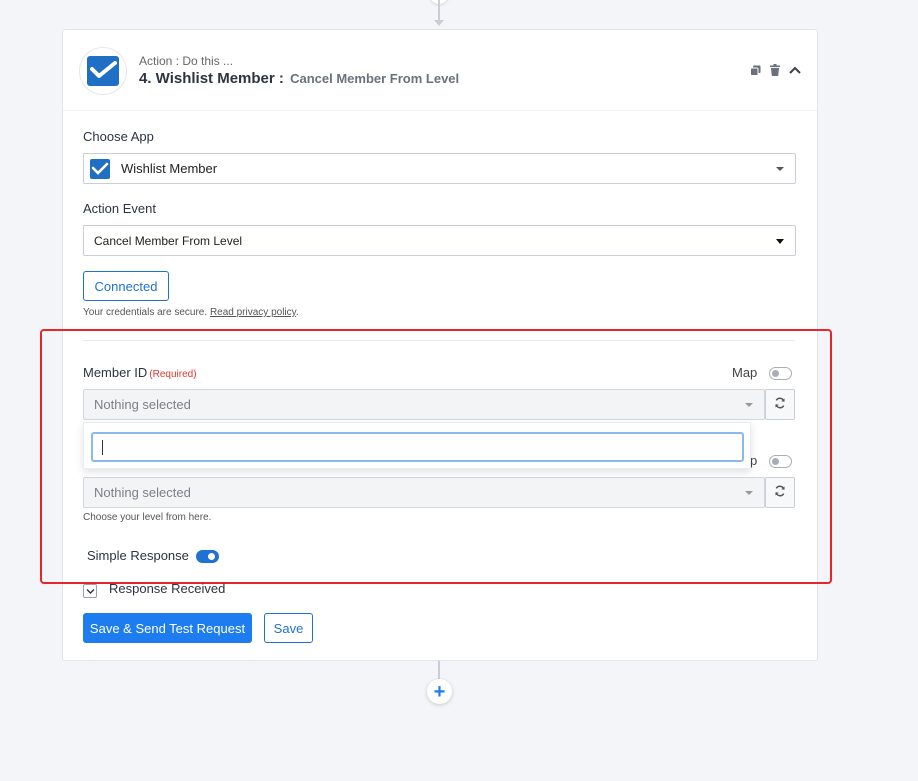 The width and height of the screenshot is (918, 781). What do you see at coordinates (102, 447) in the screenshot?
I see `text-cursor` at bounding box center [102, 447].